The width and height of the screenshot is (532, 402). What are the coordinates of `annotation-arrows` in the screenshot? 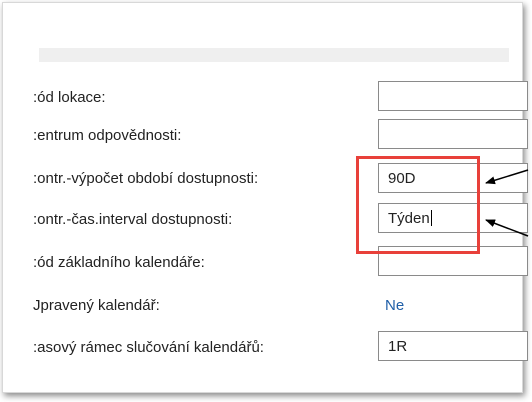 It's located at (507, 203).